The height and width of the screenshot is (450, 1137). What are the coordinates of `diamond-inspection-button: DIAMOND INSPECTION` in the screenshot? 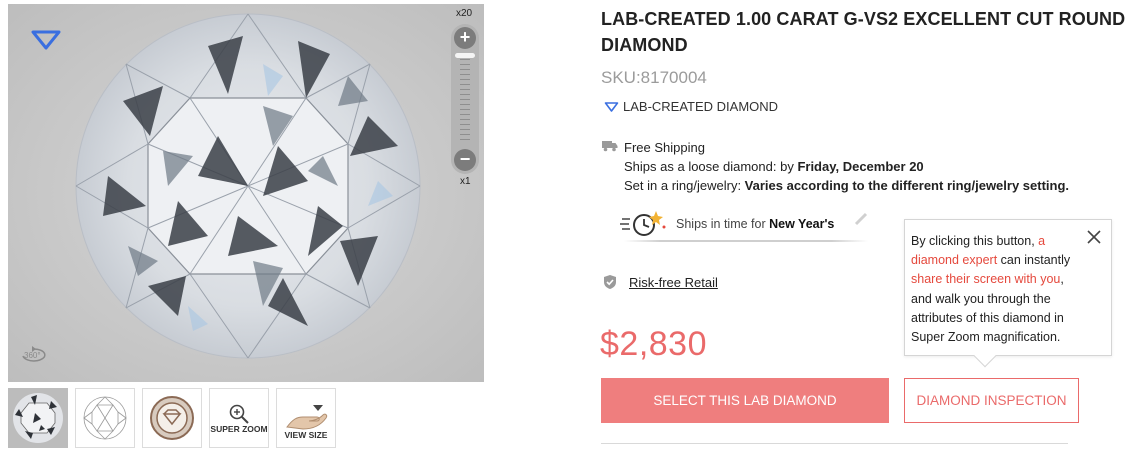 It's located at (991, 400).